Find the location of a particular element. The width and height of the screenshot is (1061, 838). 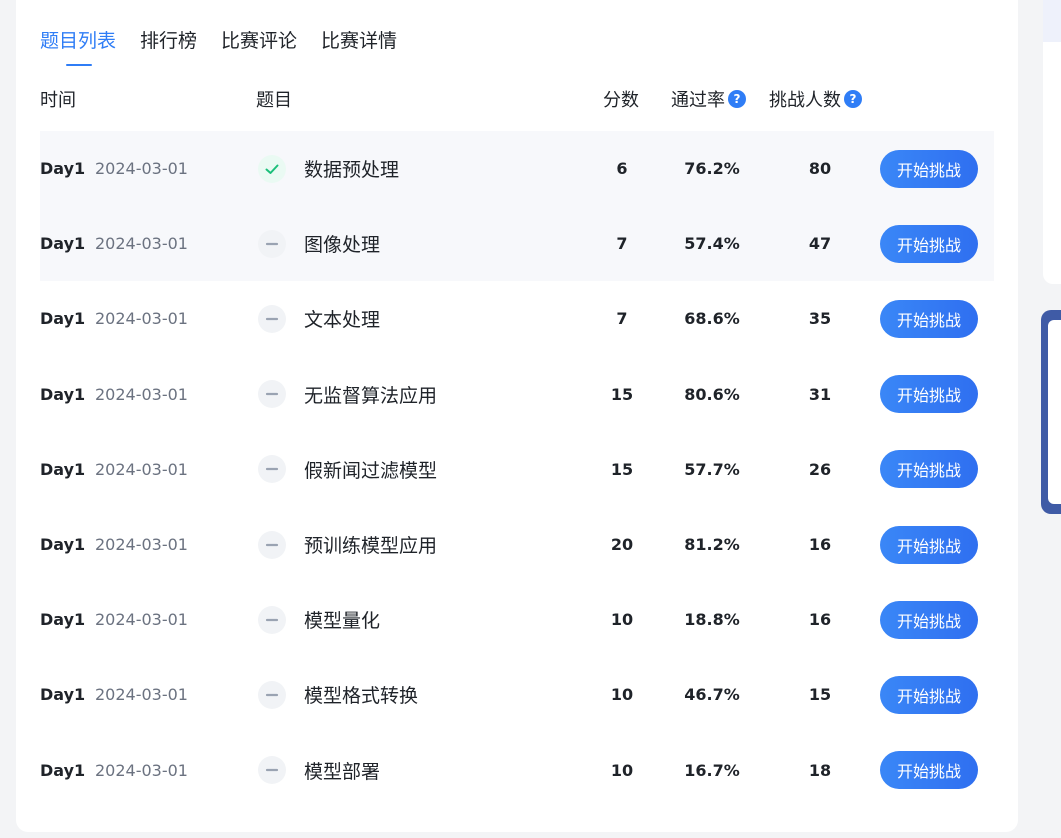

table-row: Day1 2024-03-01 模型量化 10 18.8% 16 开始挑战 is located at coordinates (517, 619).